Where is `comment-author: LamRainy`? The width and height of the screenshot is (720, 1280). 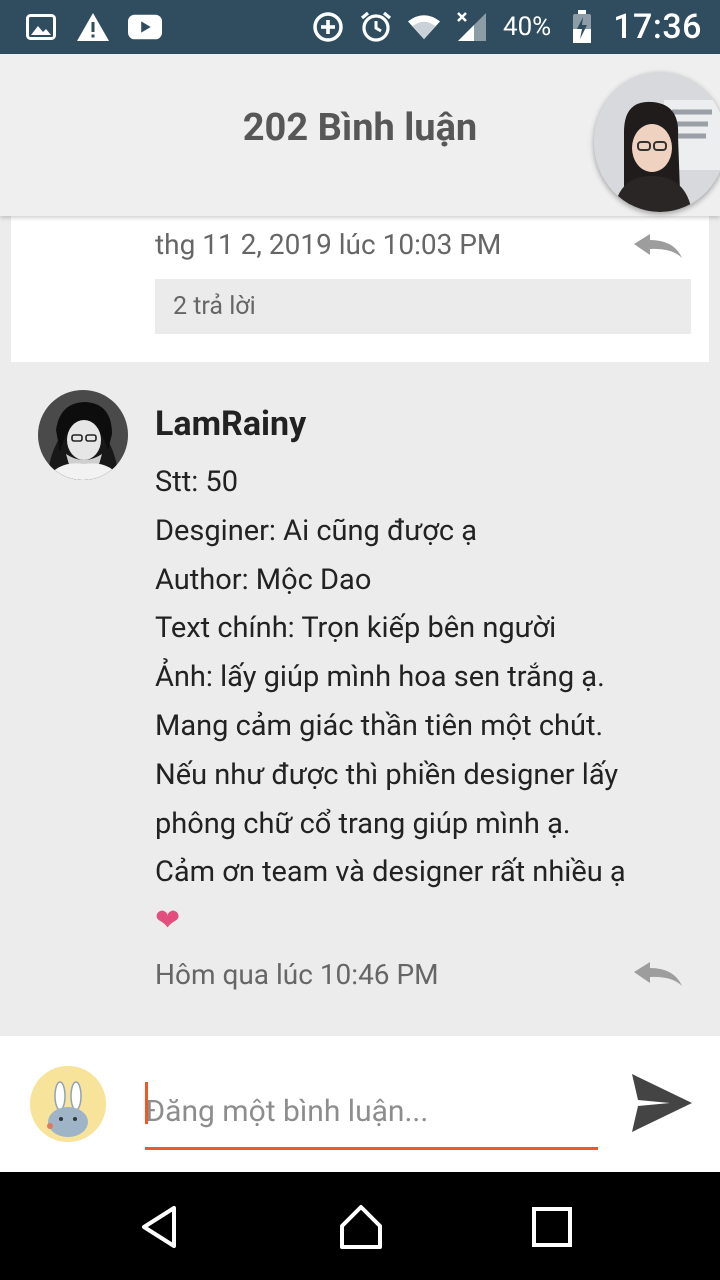 comment-author: LamRainy is located at coordinates (230, 424).